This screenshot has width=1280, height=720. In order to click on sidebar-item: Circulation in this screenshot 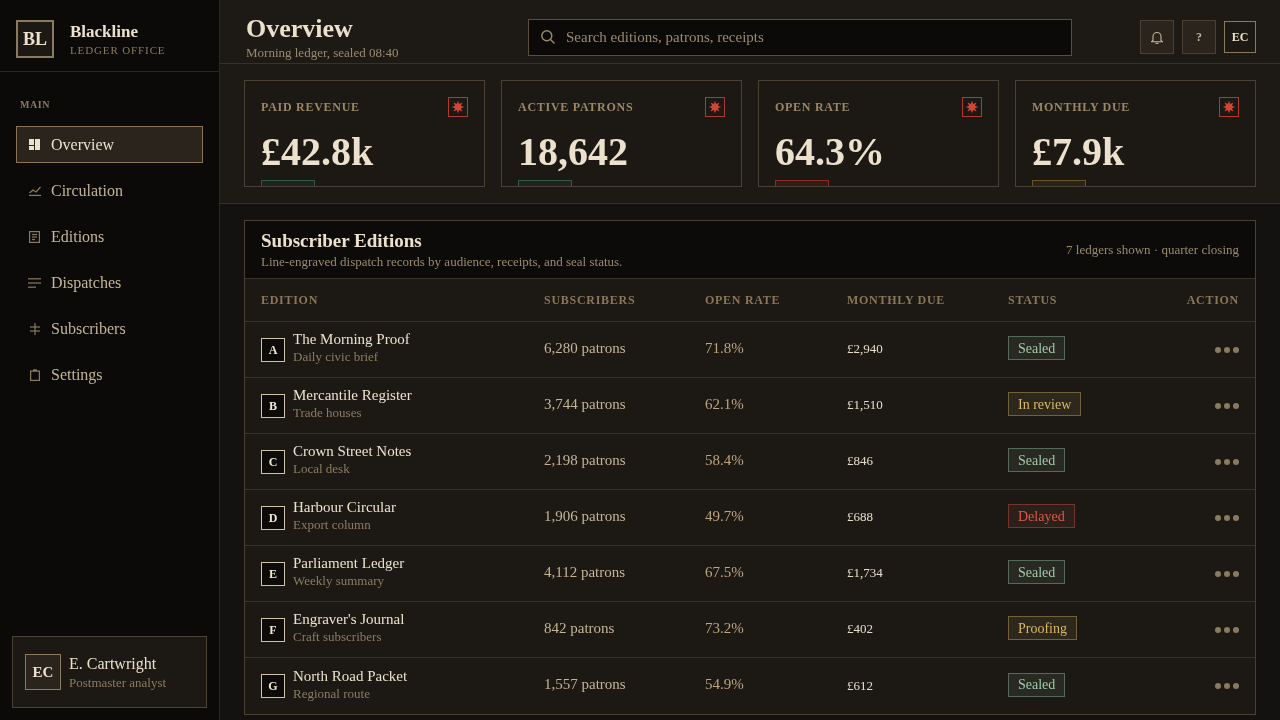, I will do `click(109, 190)`.